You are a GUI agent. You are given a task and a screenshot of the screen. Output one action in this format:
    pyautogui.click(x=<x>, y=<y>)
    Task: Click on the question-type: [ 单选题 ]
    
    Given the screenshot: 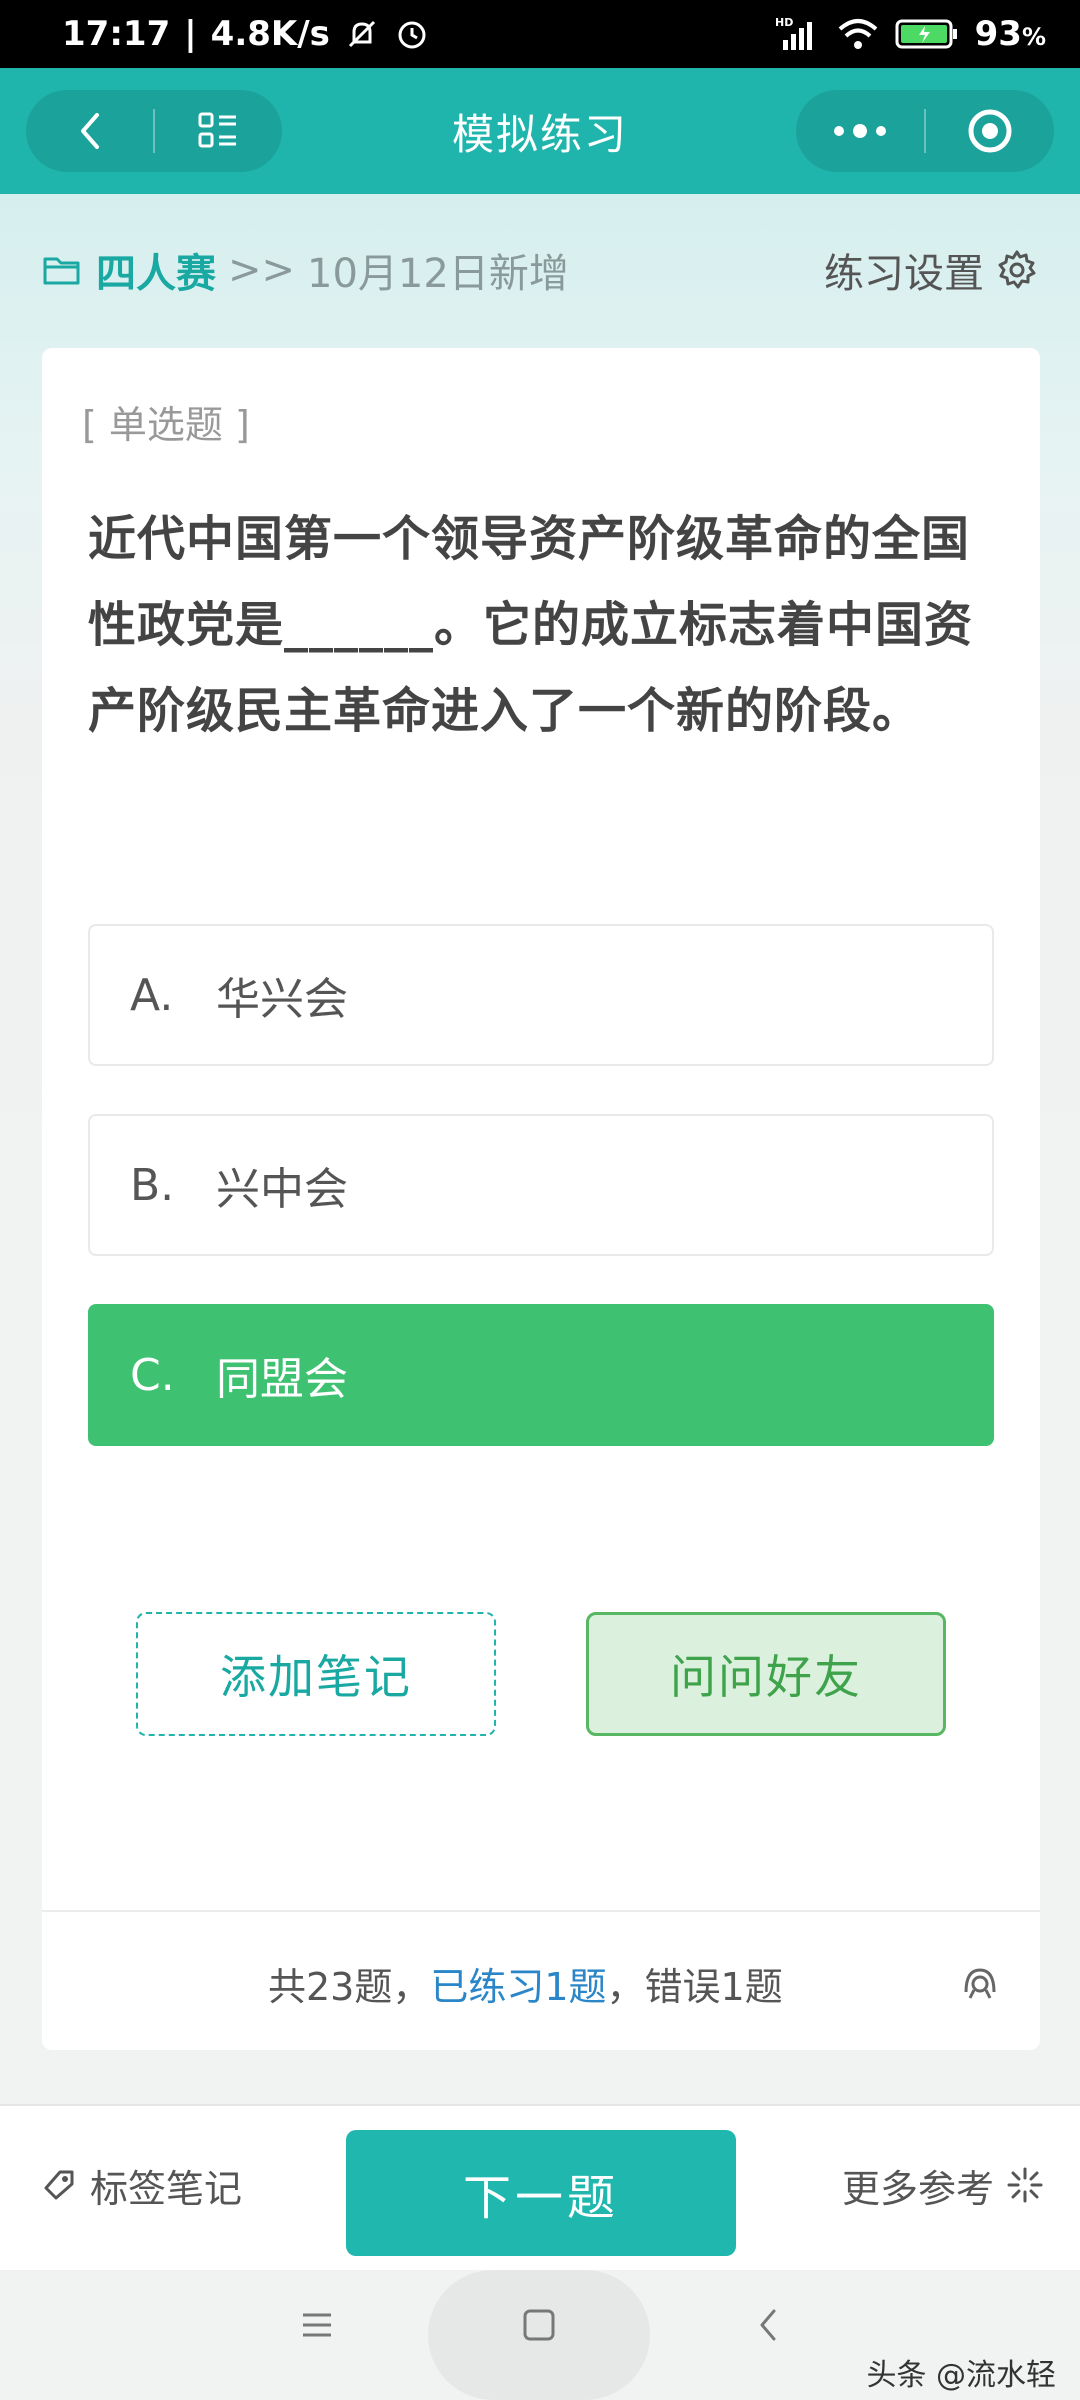 What is the action you would take?
    pyautogui.click(x=166, y=425)
    